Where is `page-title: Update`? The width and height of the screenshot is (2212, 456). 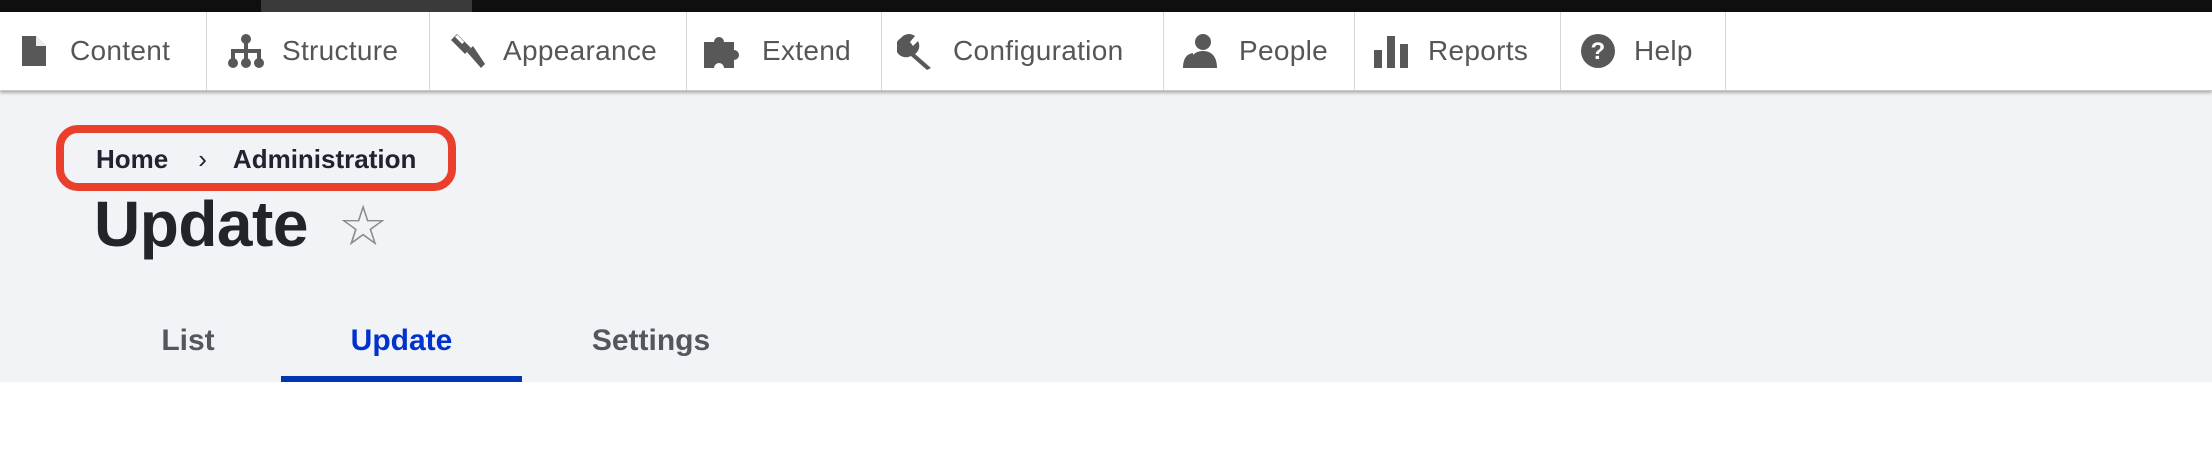
page-title: Update is located at coordinates (201, 224).